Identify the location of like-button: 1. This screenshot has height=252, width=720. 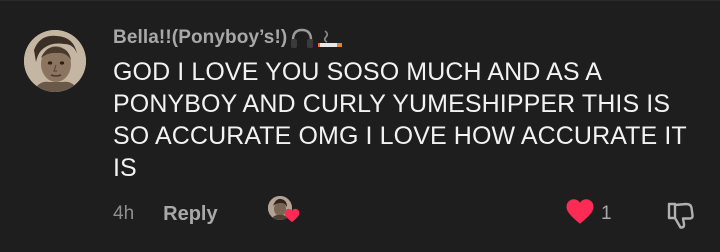
(588, 214).